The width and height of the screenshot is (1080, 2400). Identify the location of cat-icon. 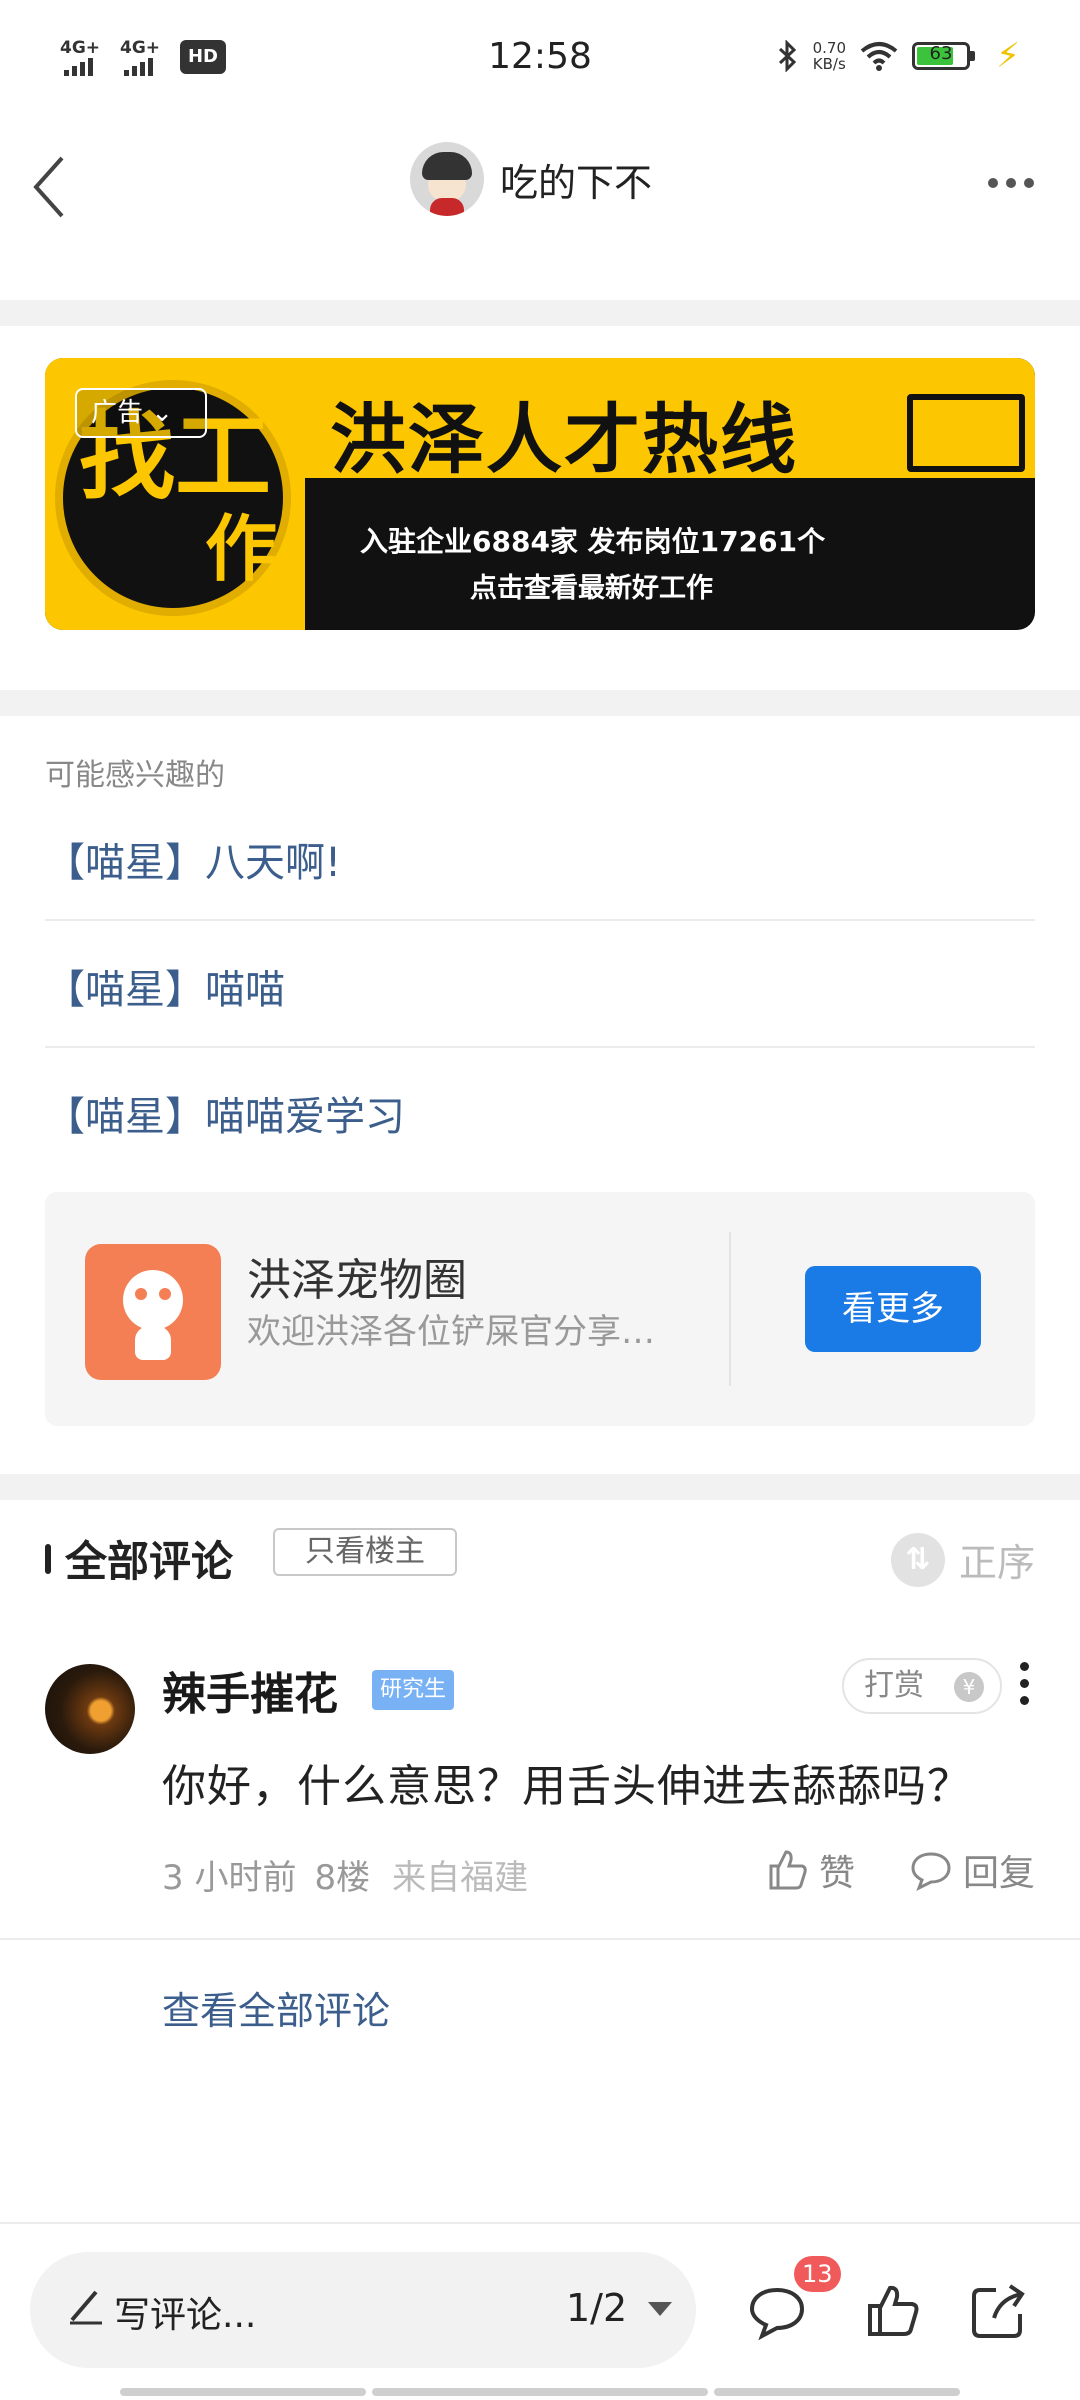
(153, 1312).